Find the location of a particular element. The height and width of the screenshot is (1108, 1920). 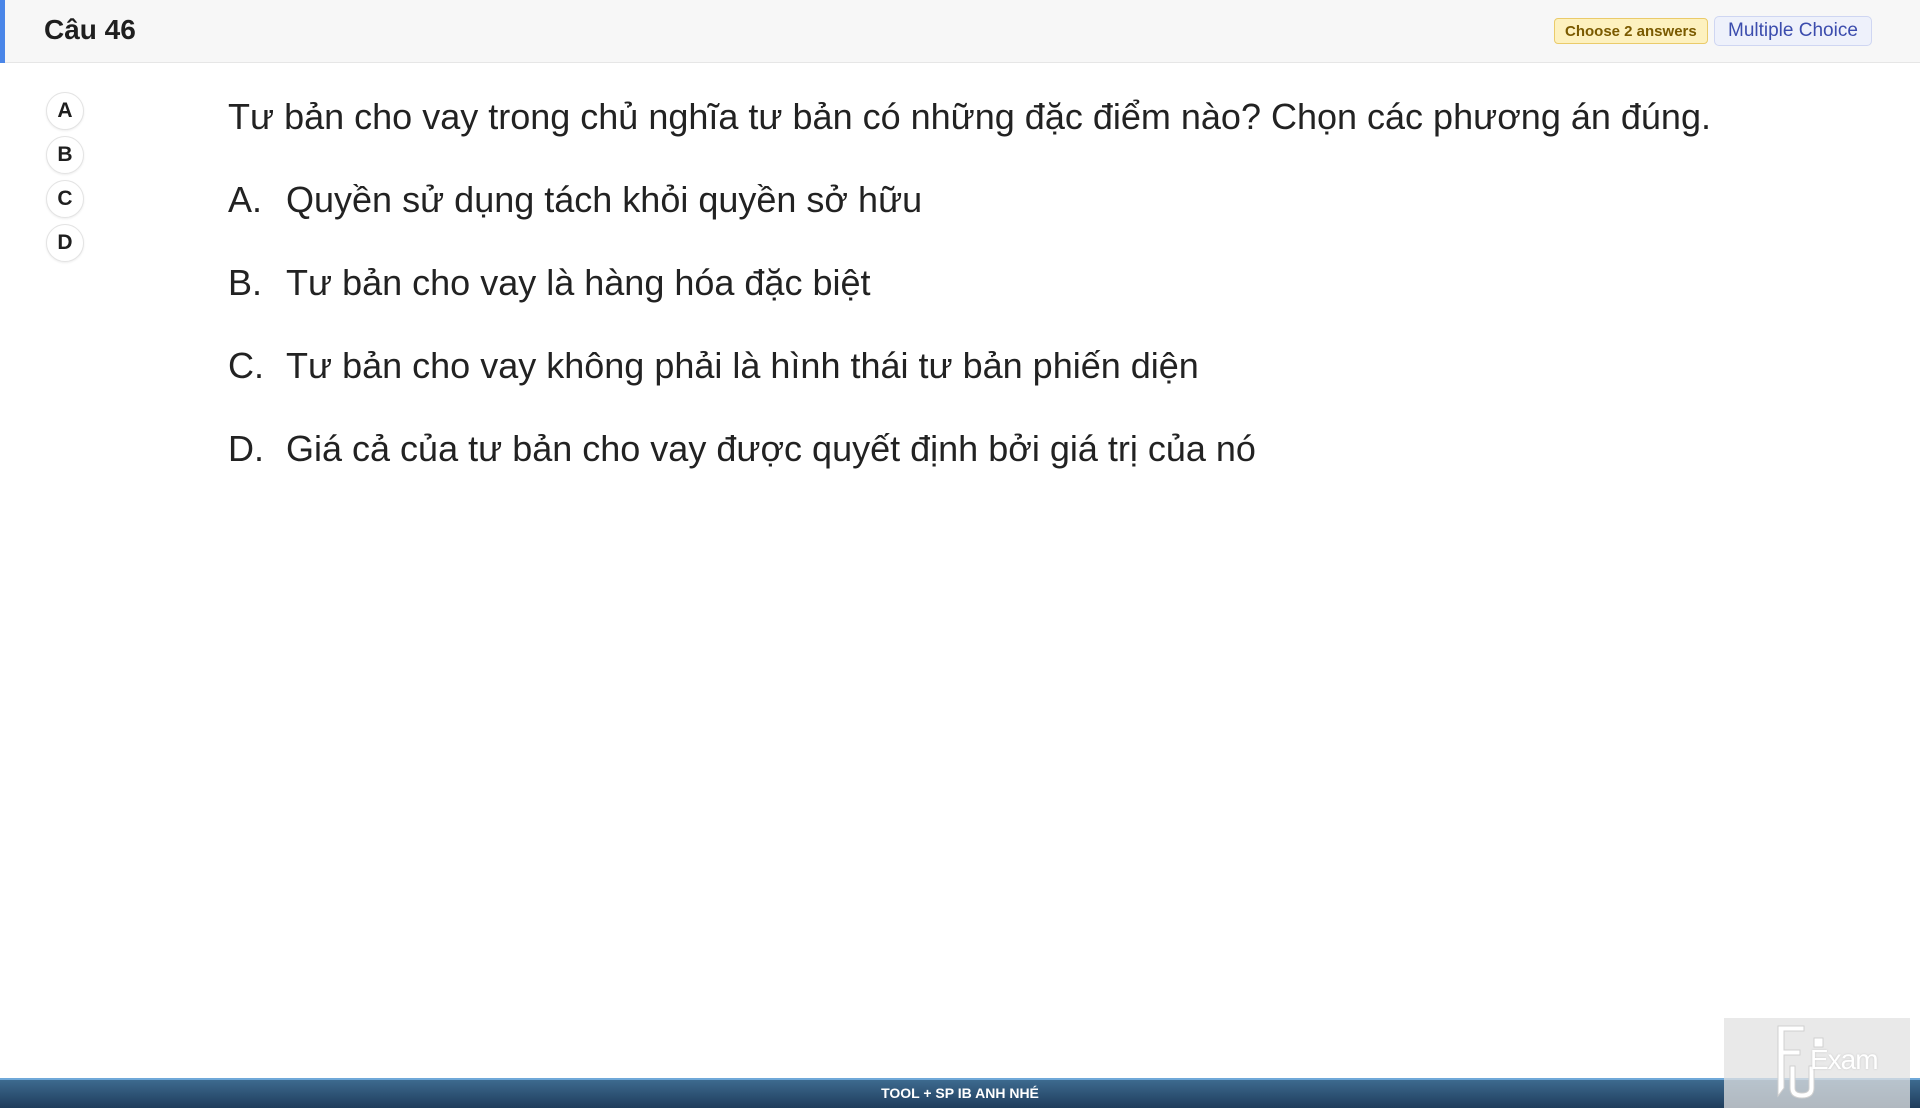

option-b: B. Tư bản cho vay là hàng hóa đặc biệt is located at coordinates (1038, 283).